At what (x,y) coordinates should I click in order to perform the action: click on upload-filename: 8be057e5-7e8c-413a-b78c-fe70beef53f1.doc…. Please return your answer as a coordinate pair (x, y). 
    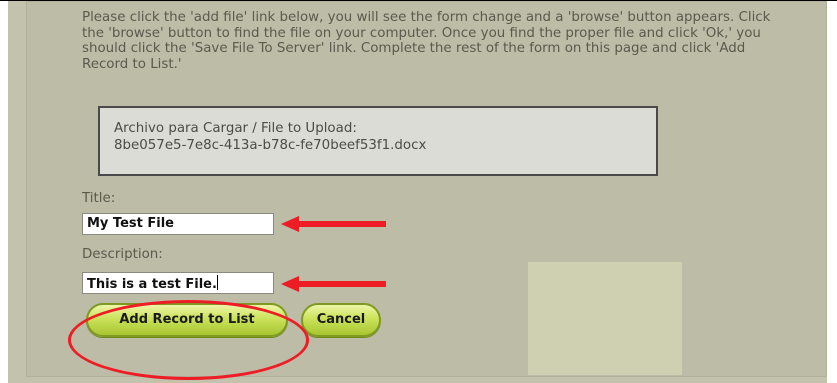
    Looking at the image, I should click on (270, 145).